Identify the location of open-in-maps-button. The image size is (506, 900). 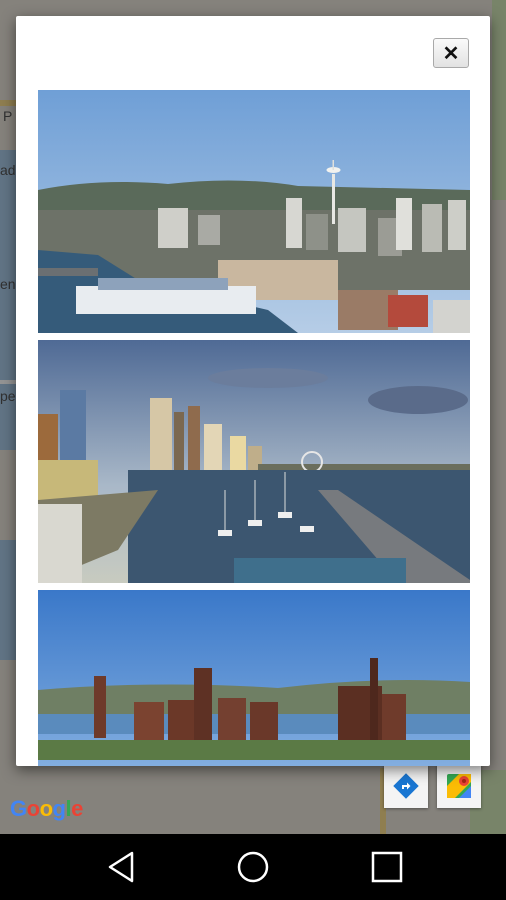
(459, 786).